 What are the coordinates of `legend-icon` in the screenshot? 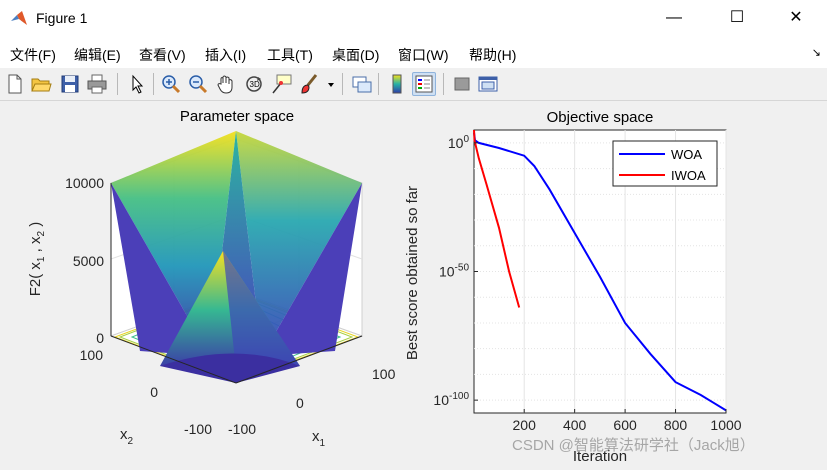 It's located at (424, 84).